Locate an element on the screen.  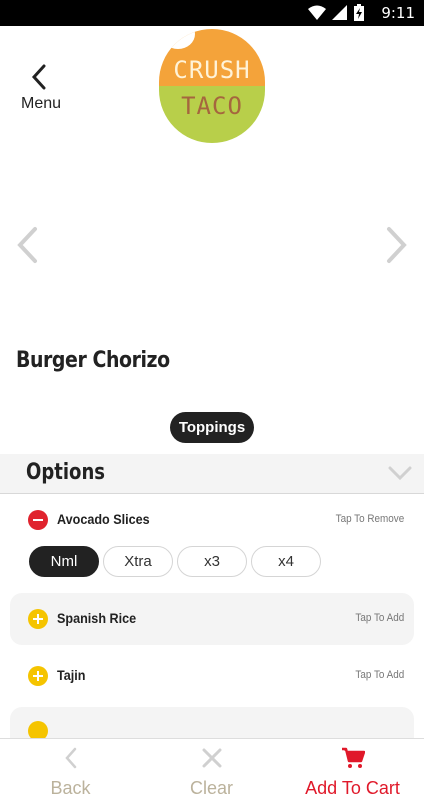
menu-back-button: Menu is located at coordinates (42, 90).